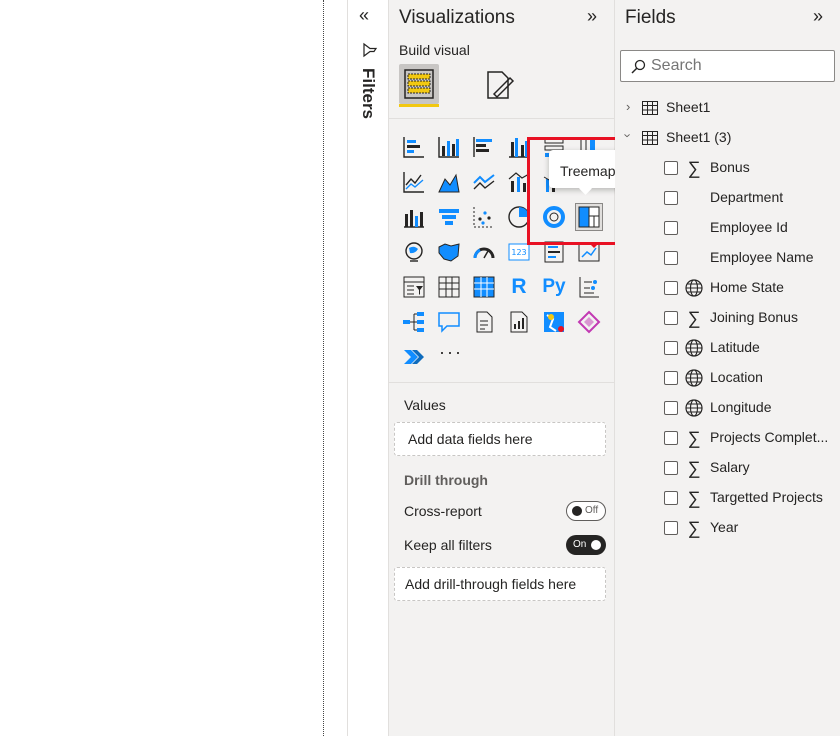 The image size is (840, 736). I want to click on field-name: Home State, so click(747, 287).